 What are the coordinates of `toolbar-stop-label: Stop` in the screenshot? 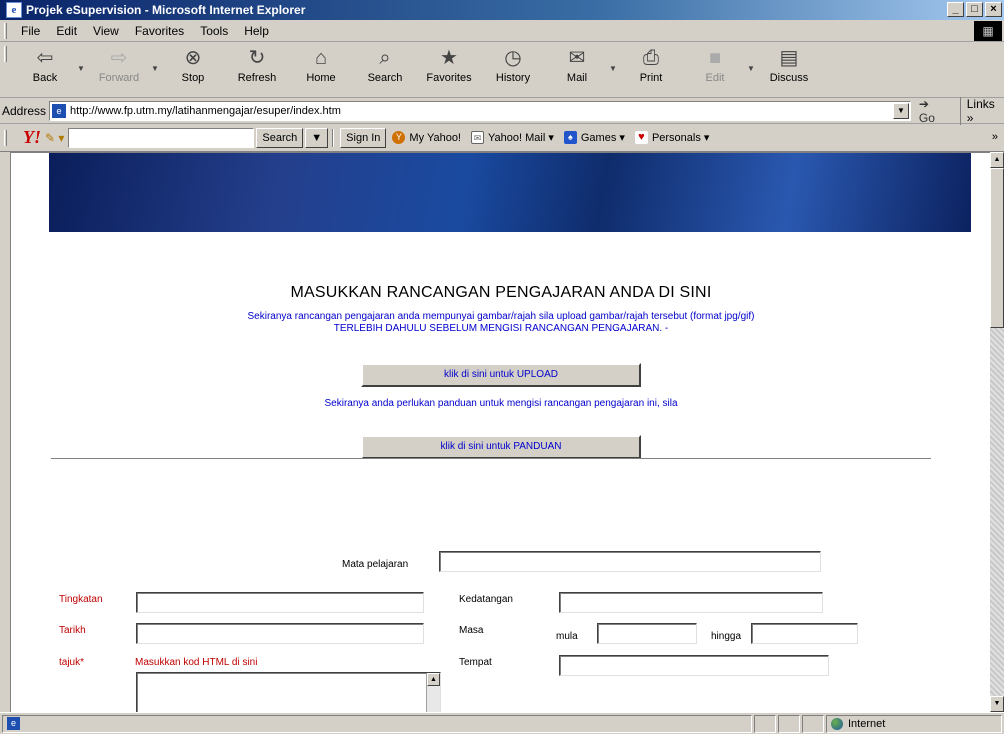 It's located at (193, 78).